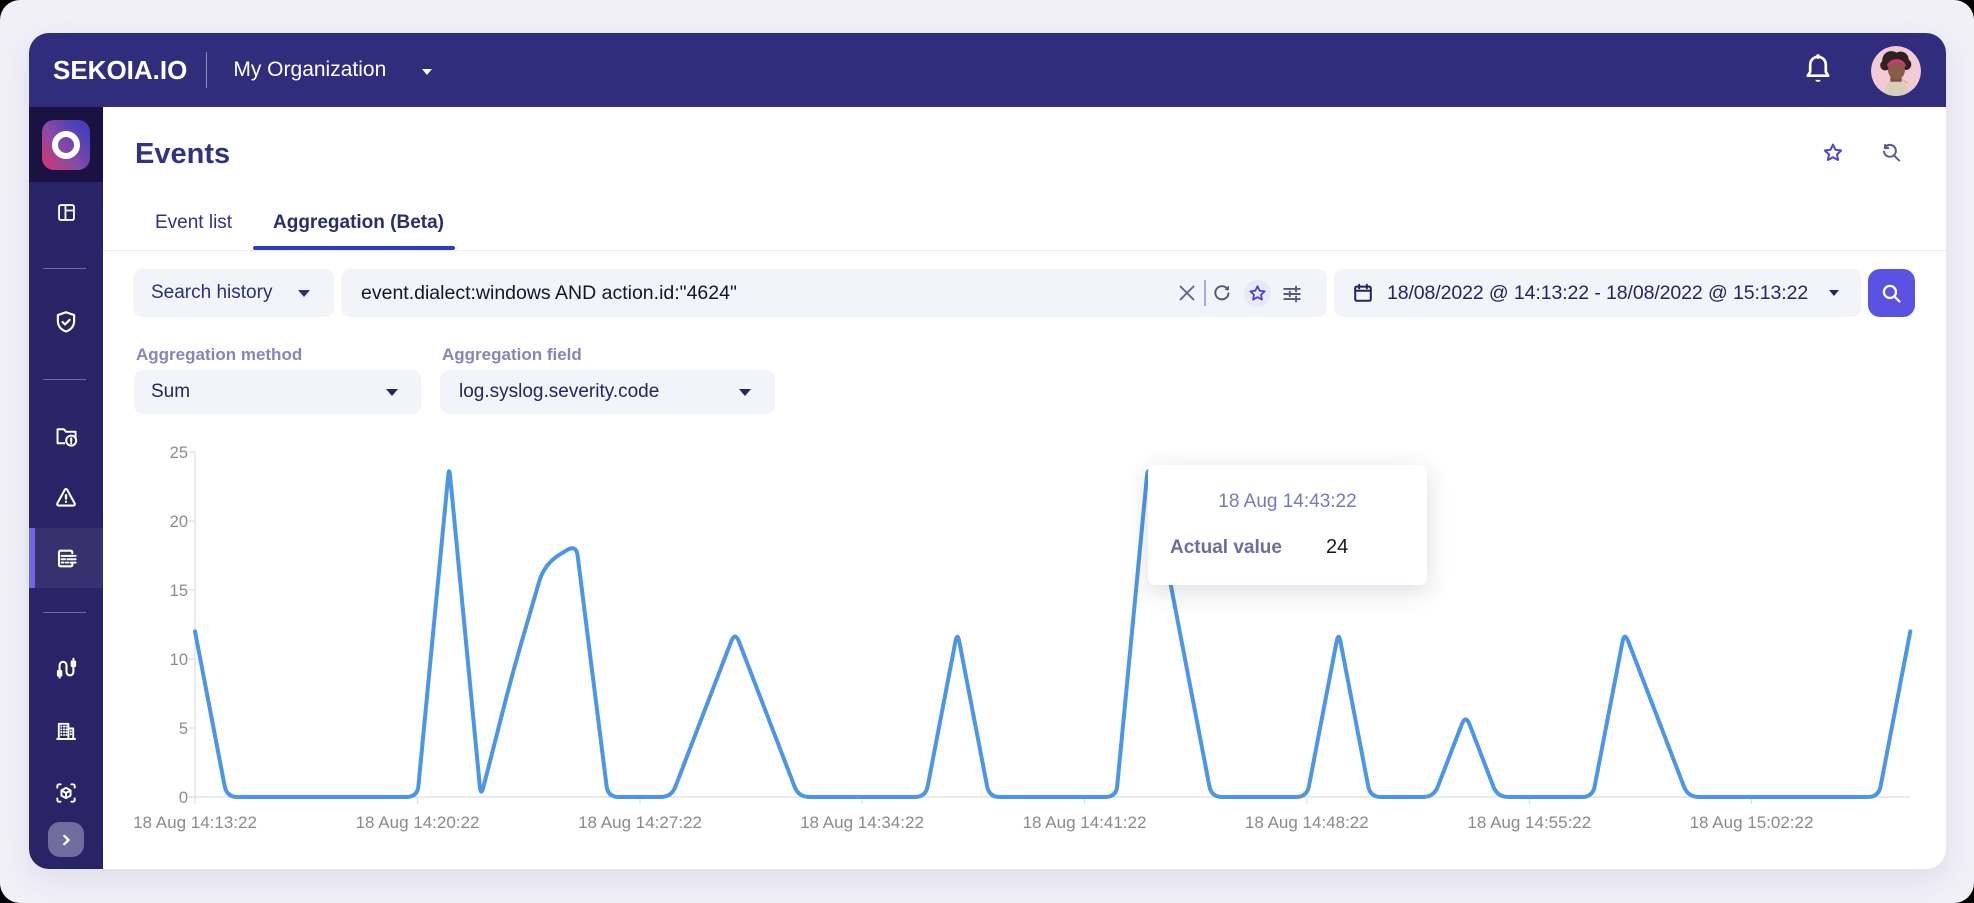 The width and height of the screenshot is (1974, 903). Describe the element at coordinates (418, 822) in the screenshot. I see `svg-text: 18 Aug 14:20:22` at that location.